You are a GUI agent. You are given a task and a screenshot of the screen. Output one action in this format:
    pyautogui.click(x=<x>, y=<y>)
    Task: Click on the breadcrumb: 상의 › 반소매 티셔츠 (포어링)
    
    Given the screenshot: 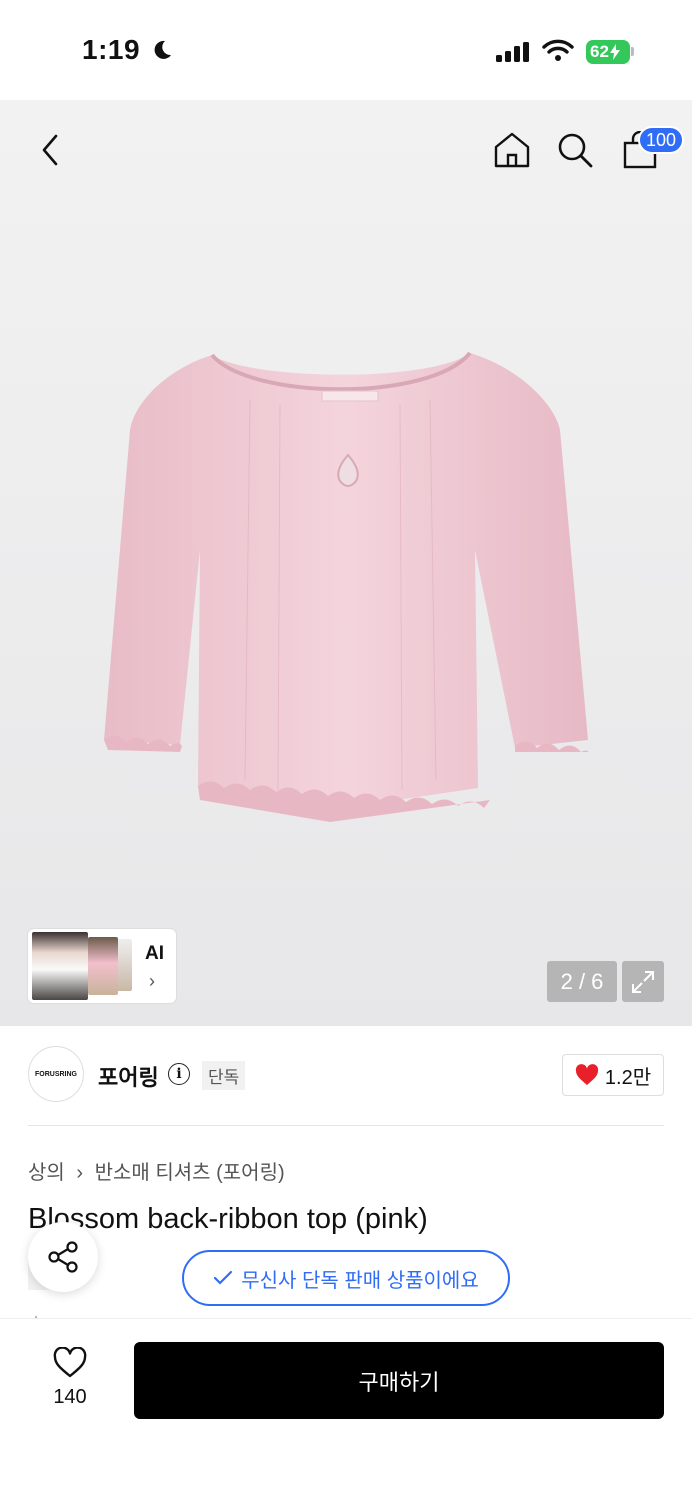 What is the action you would take?
    pyautogui.click(x=156, y=1170)
    